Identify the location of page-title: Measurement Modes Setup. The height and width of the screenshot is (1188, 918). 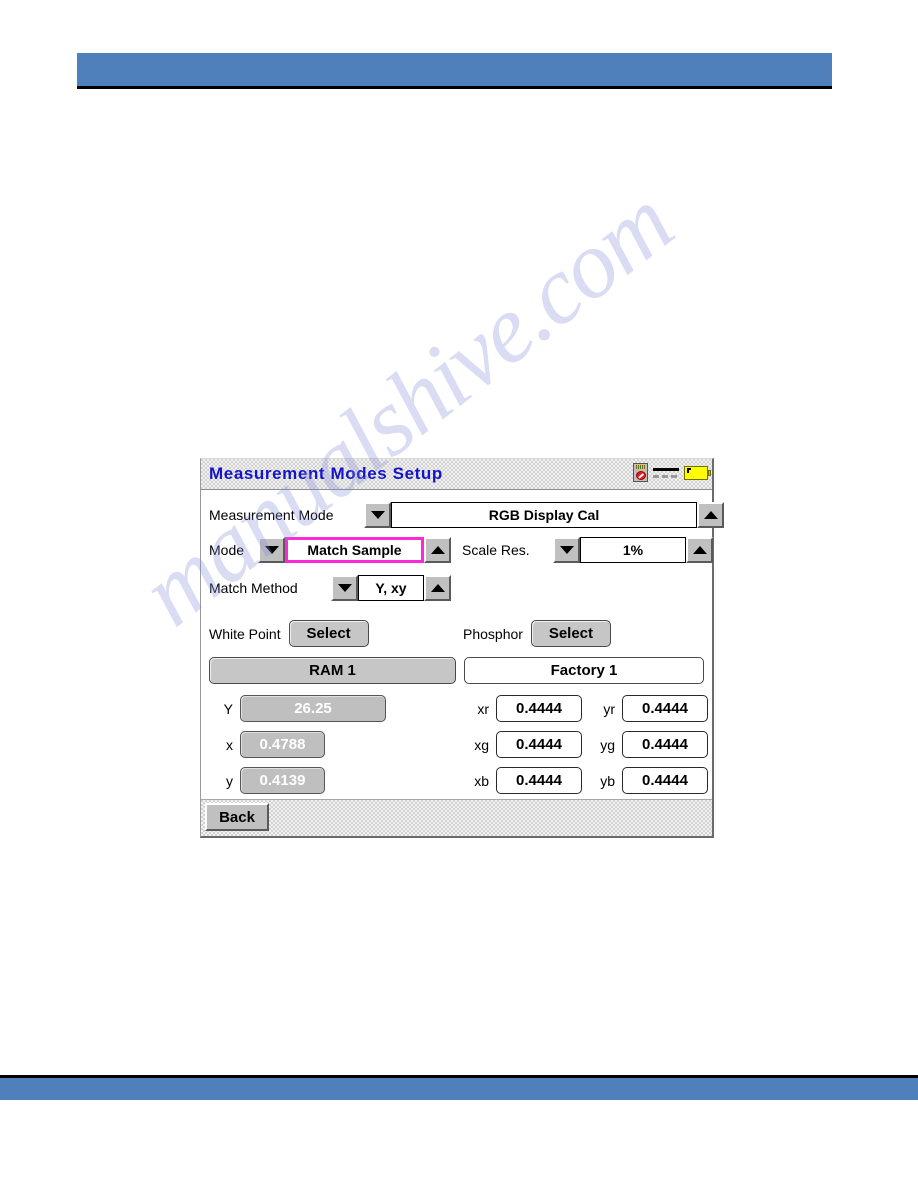
(326, 473).